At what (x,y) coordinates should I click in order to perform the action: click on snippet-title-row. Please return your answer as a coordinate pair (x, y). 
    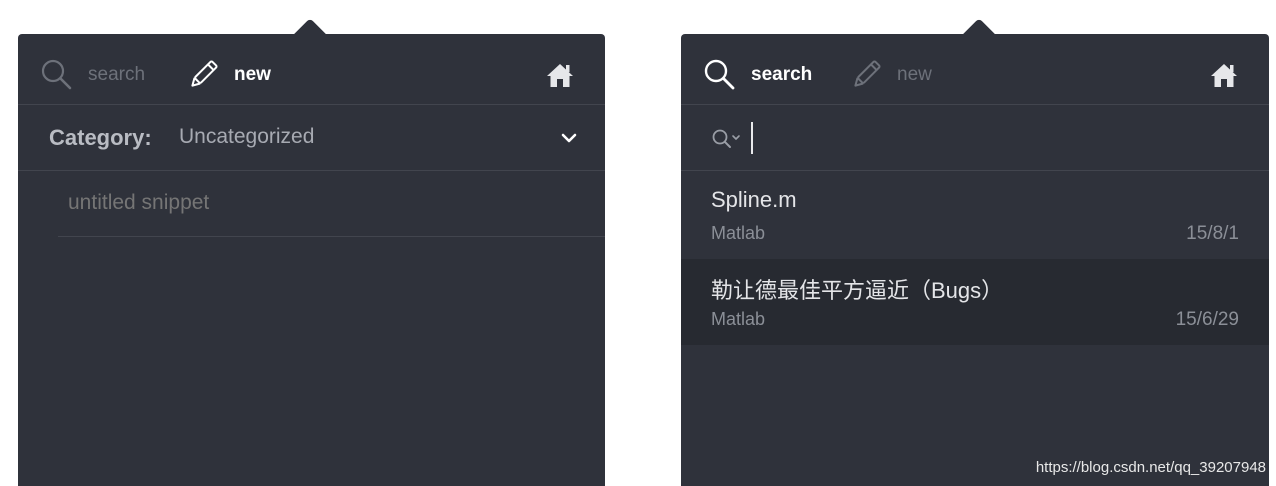
    Looking at the image, I should click on (331, 204).